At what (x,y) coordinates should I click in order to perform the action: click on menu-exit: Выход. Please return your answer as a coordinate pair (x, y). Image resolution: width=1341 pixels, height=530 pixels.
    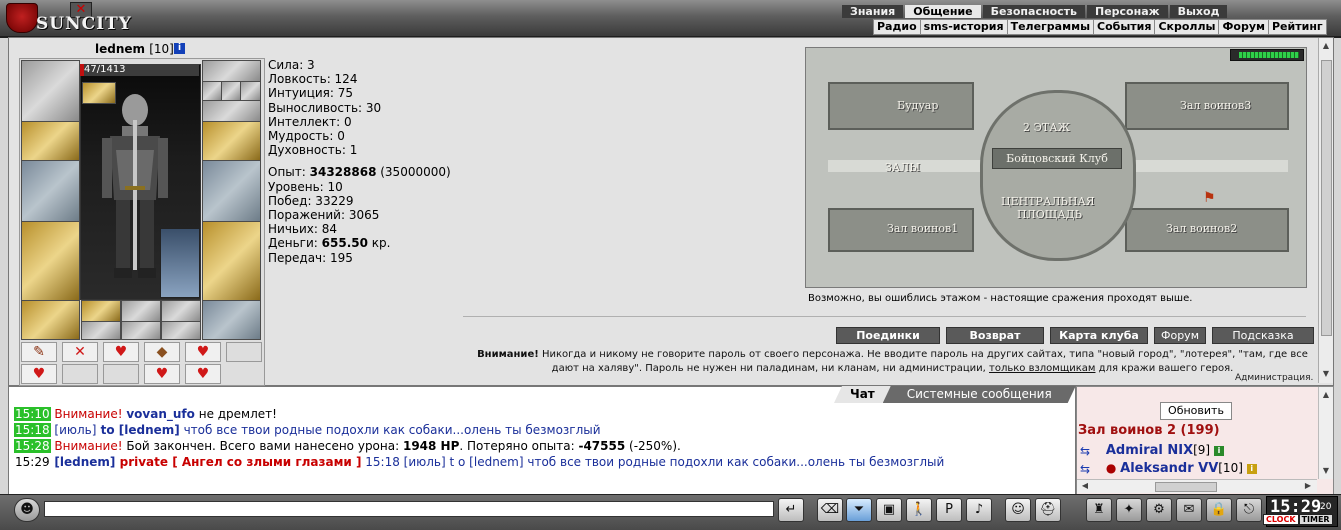
    Looking at the image, I should click on (1198, 11).